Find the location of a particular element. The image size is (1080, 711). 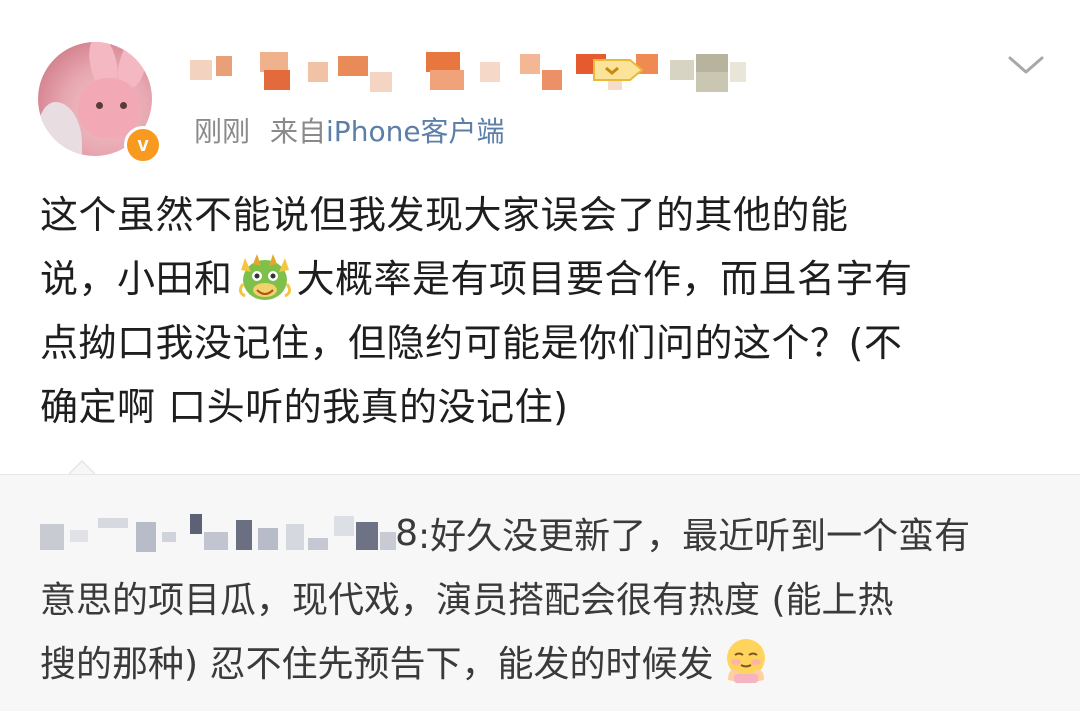

truncation-fade is located at coordinates (920, 675).